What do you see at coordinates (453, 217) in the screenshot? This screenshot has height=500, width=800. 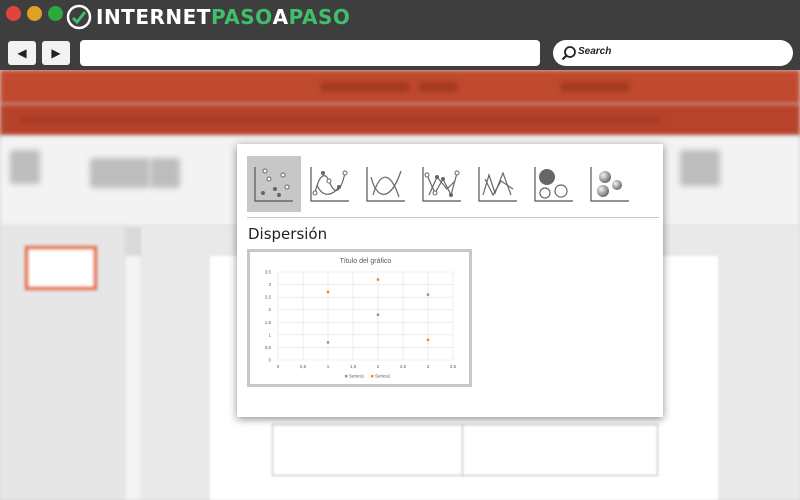 I see `panel-separator` at bounding box center [453, 217].